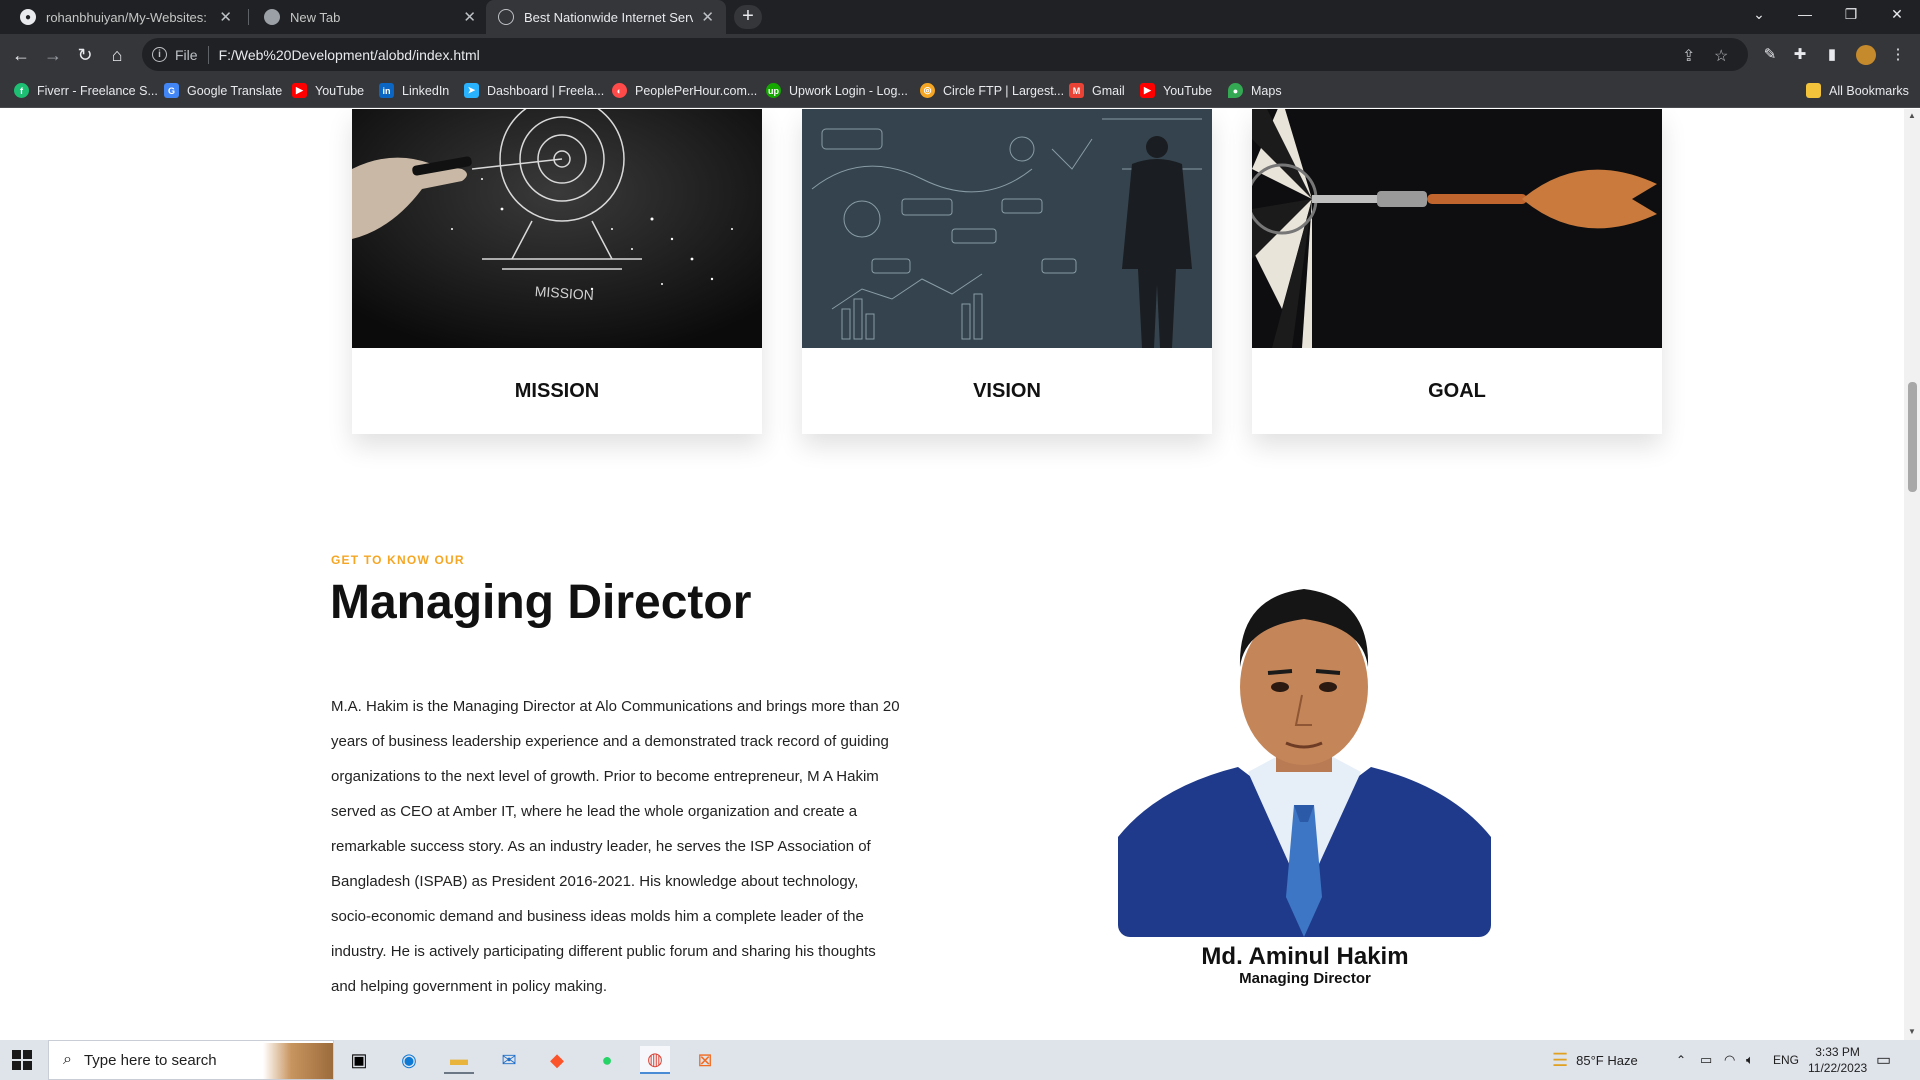 Image resolution: width=1920 pixels, height=1080 pixels. What do you see at coordinates (28, 17) in the screenshot?
I see `github-icon: ●` at bounding box center [28, 17].